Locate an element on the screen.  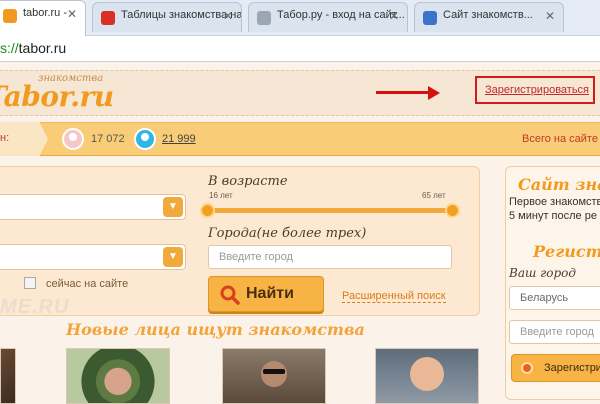
city-input: Введите город is located at coordinates (330, 257).